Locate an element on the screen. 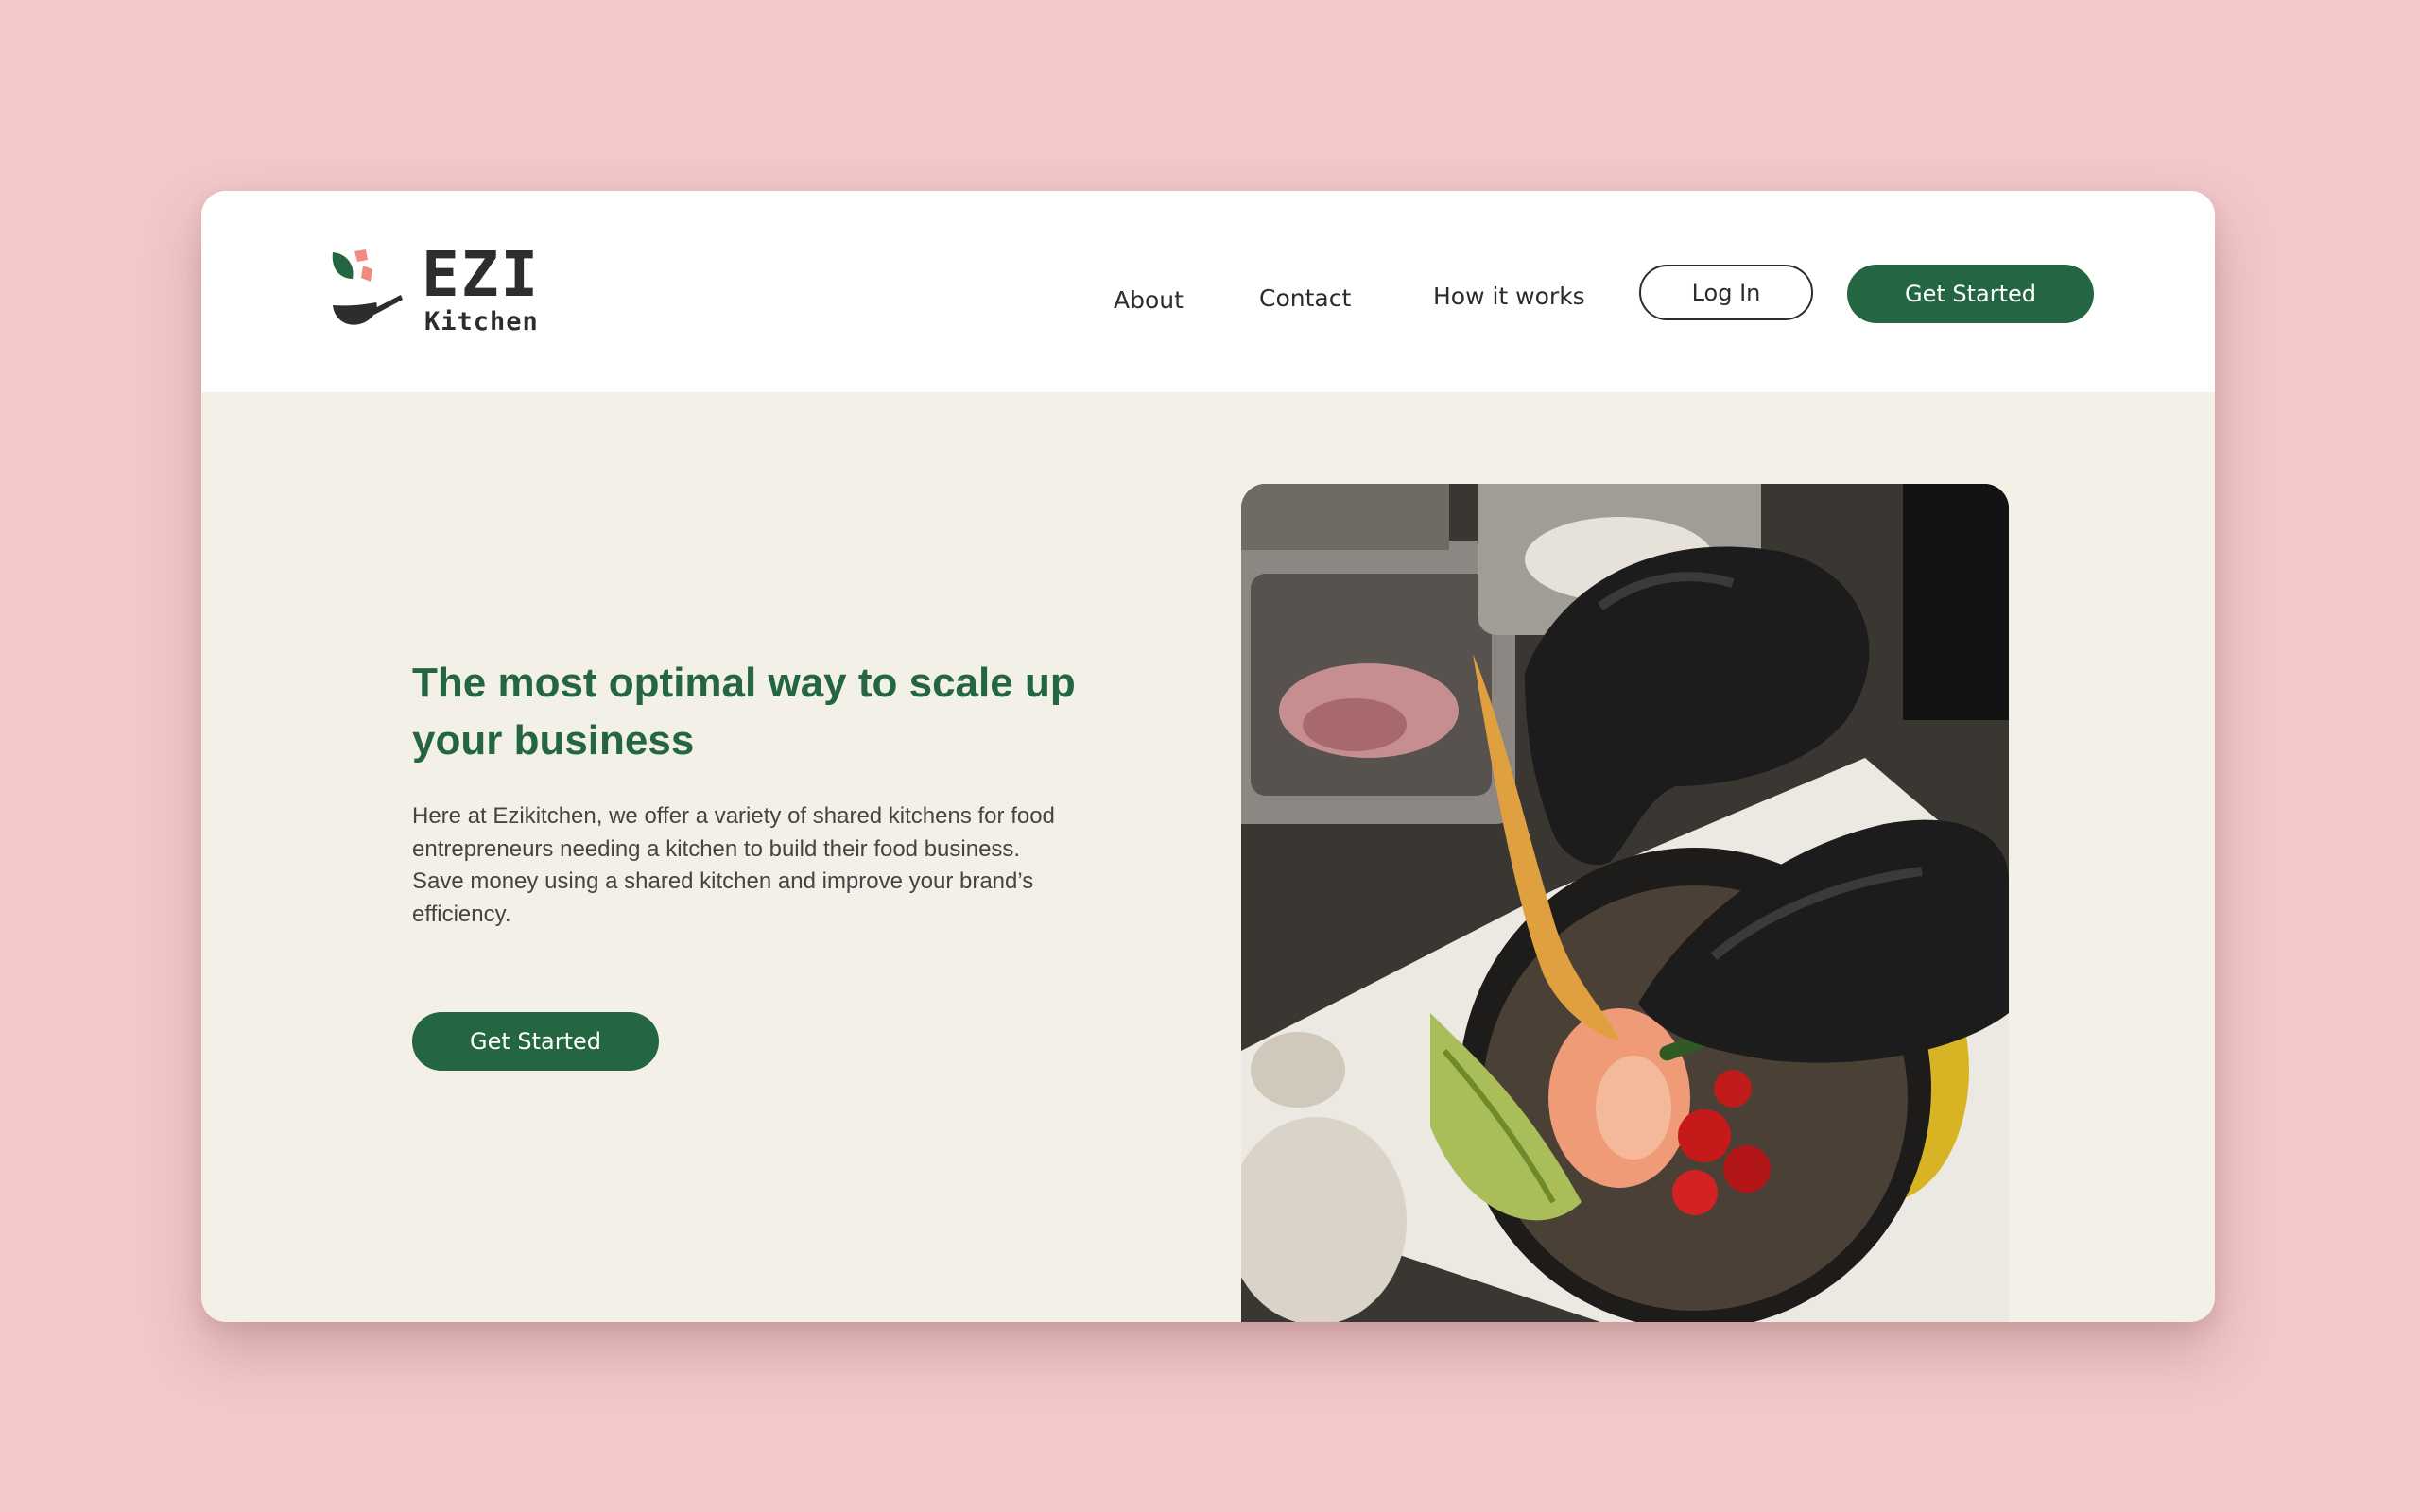 The width and height of the screenshot is (2420, 1512). brand-name: EZI is located at coordinates (481, 274).